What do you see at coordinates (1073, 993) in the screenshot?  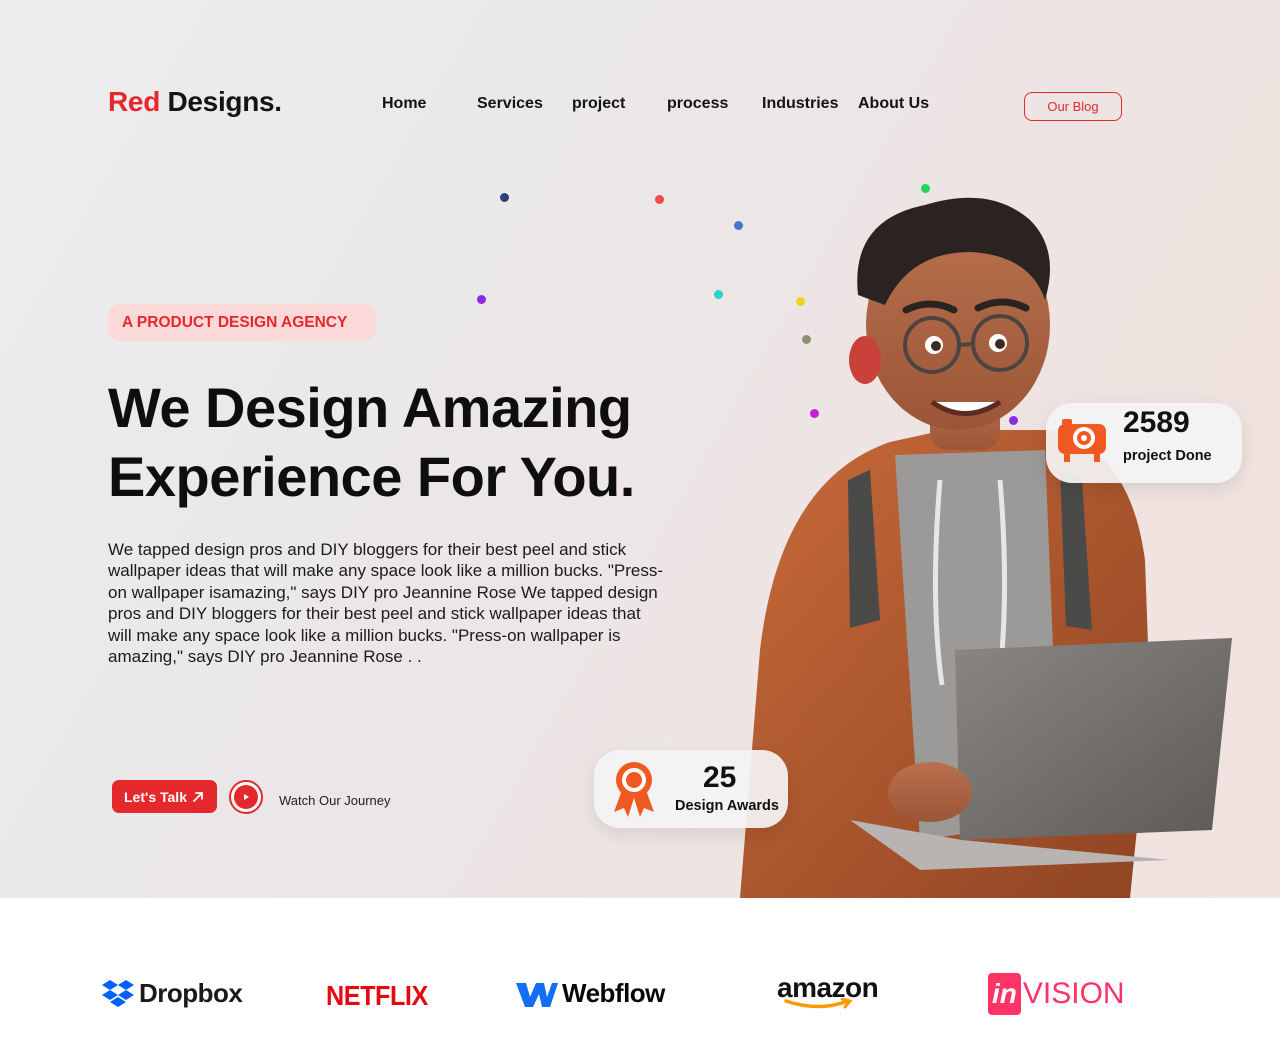 I see `invision-logo-text: VISION` at bounding box center [1073, 993].